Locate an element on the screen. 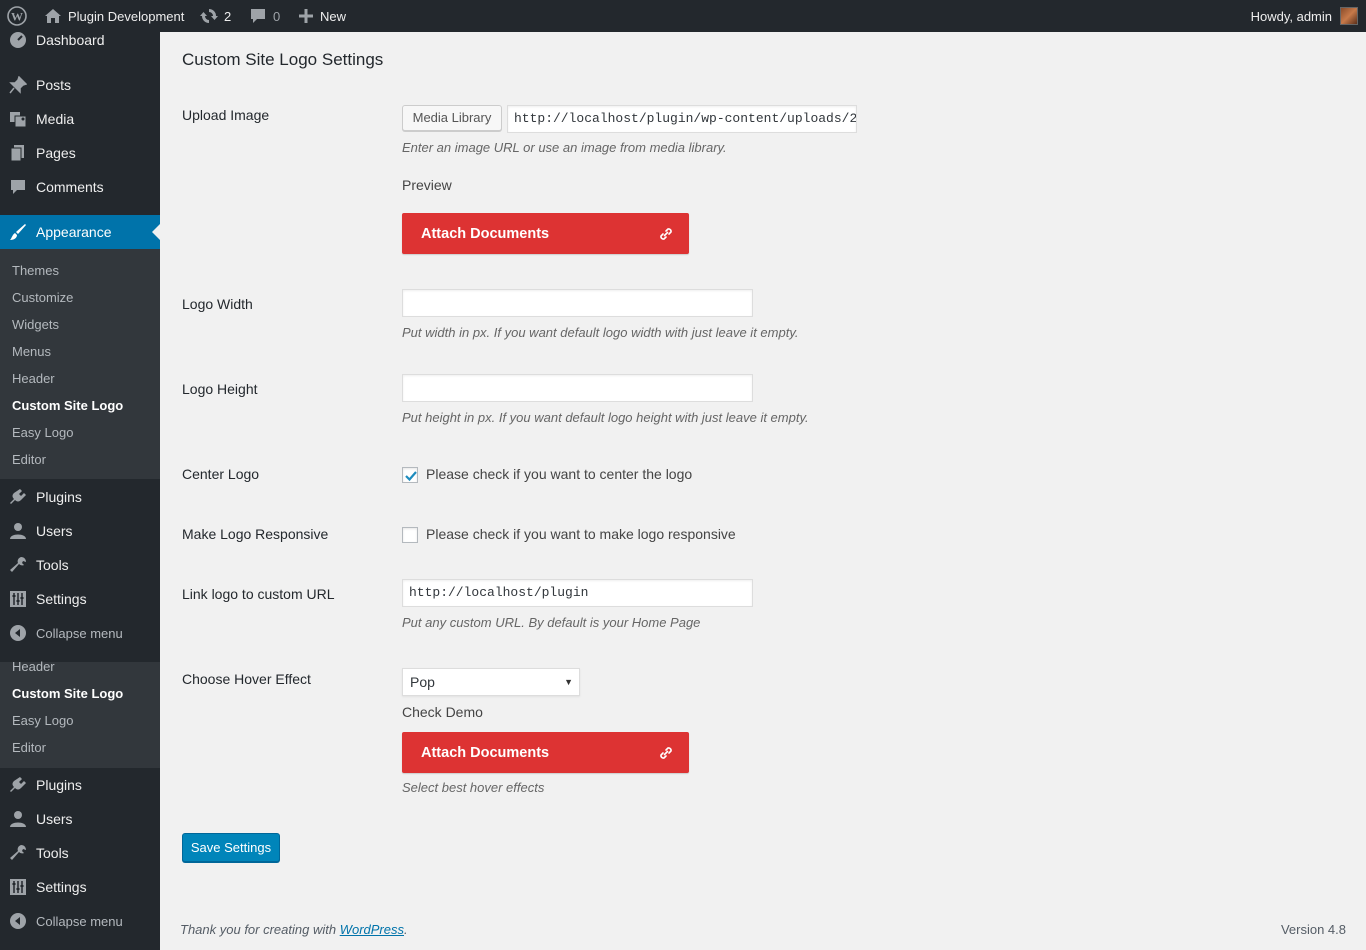  submenu-editor: Editor is located at coordinates (29, 459).